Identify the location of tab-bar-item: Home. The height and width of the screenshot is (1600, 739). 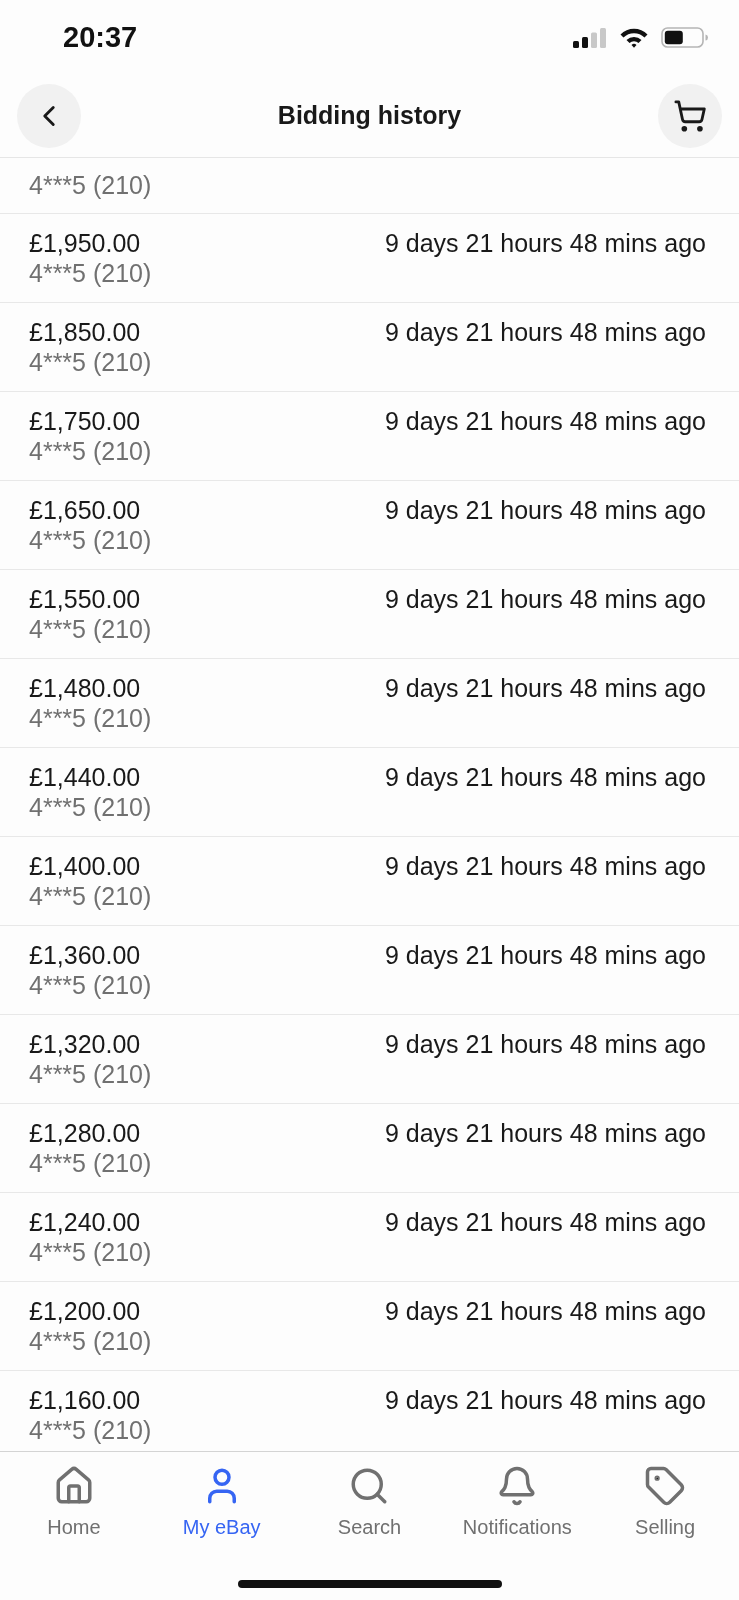
(74, 1501).